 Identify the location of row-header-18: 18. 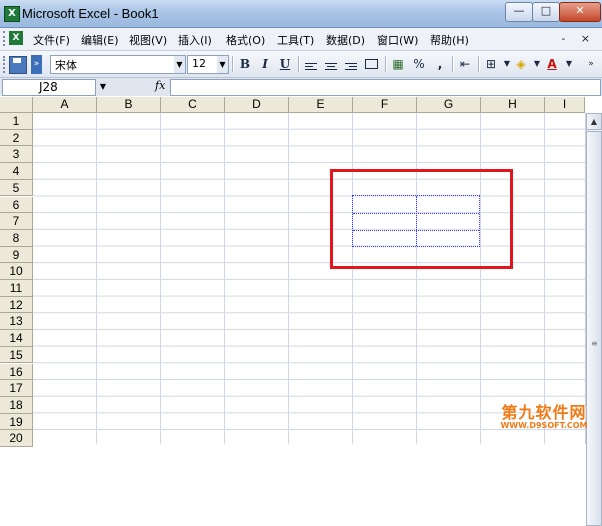
(16, 405).